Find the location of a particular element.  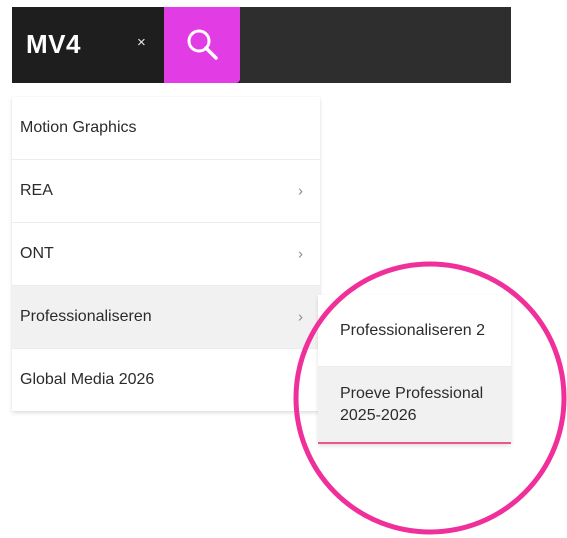

menu-item-label: ONT is located at coordinates (37, 253).